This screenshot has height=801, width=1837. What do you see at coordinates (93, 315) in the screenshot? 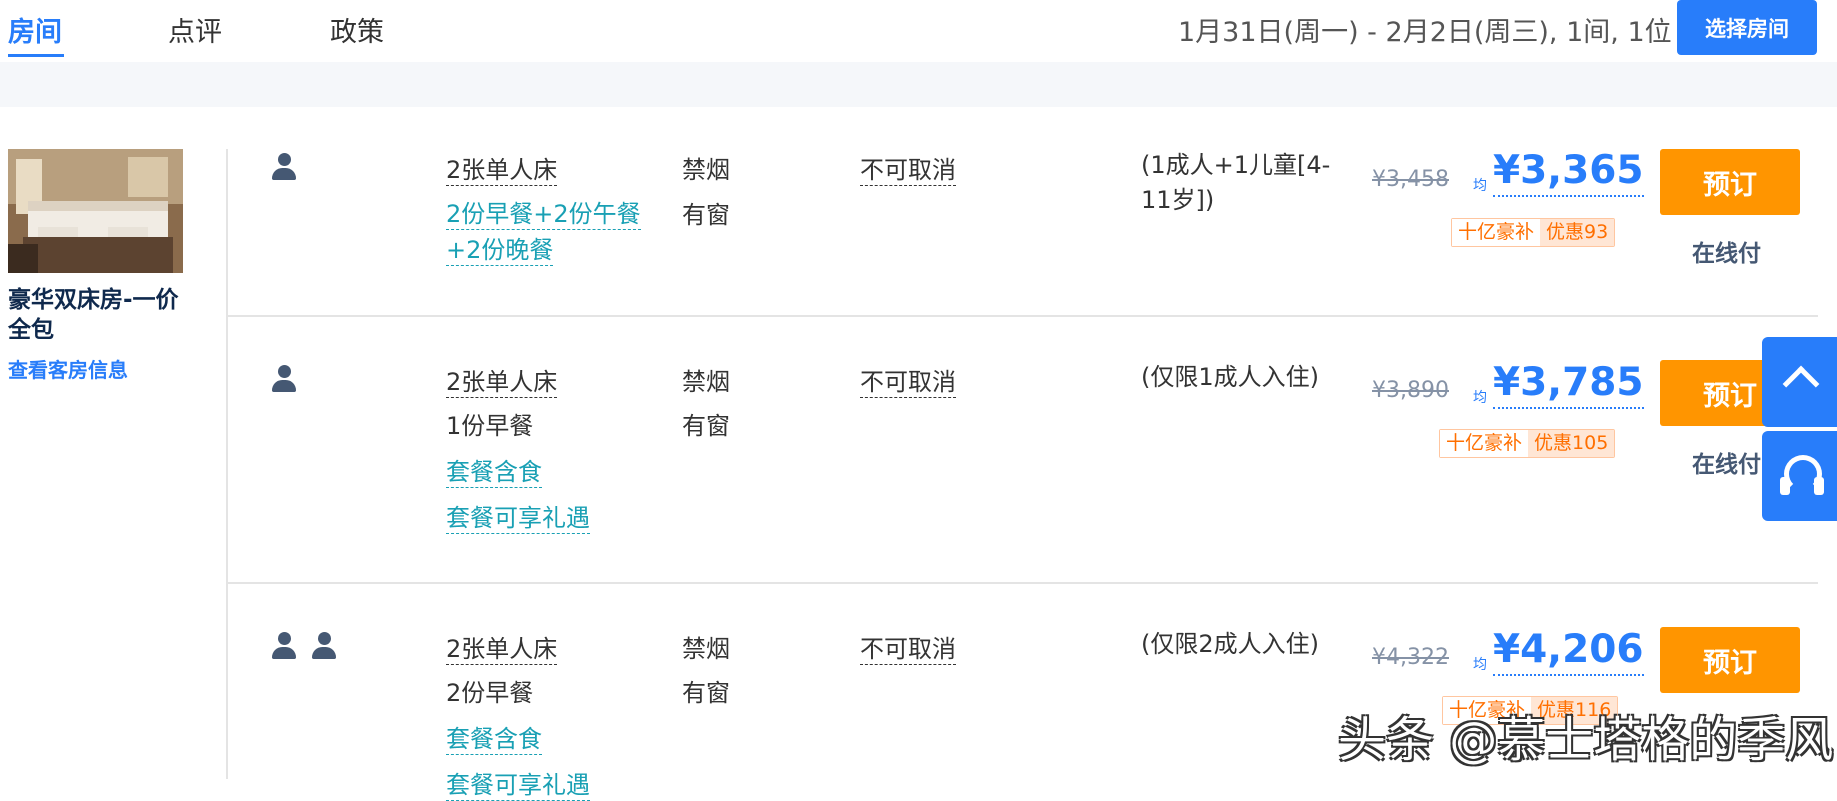
I see `room-type-title: 豪华双床房-一价全包` at bounding box center [93, 315].